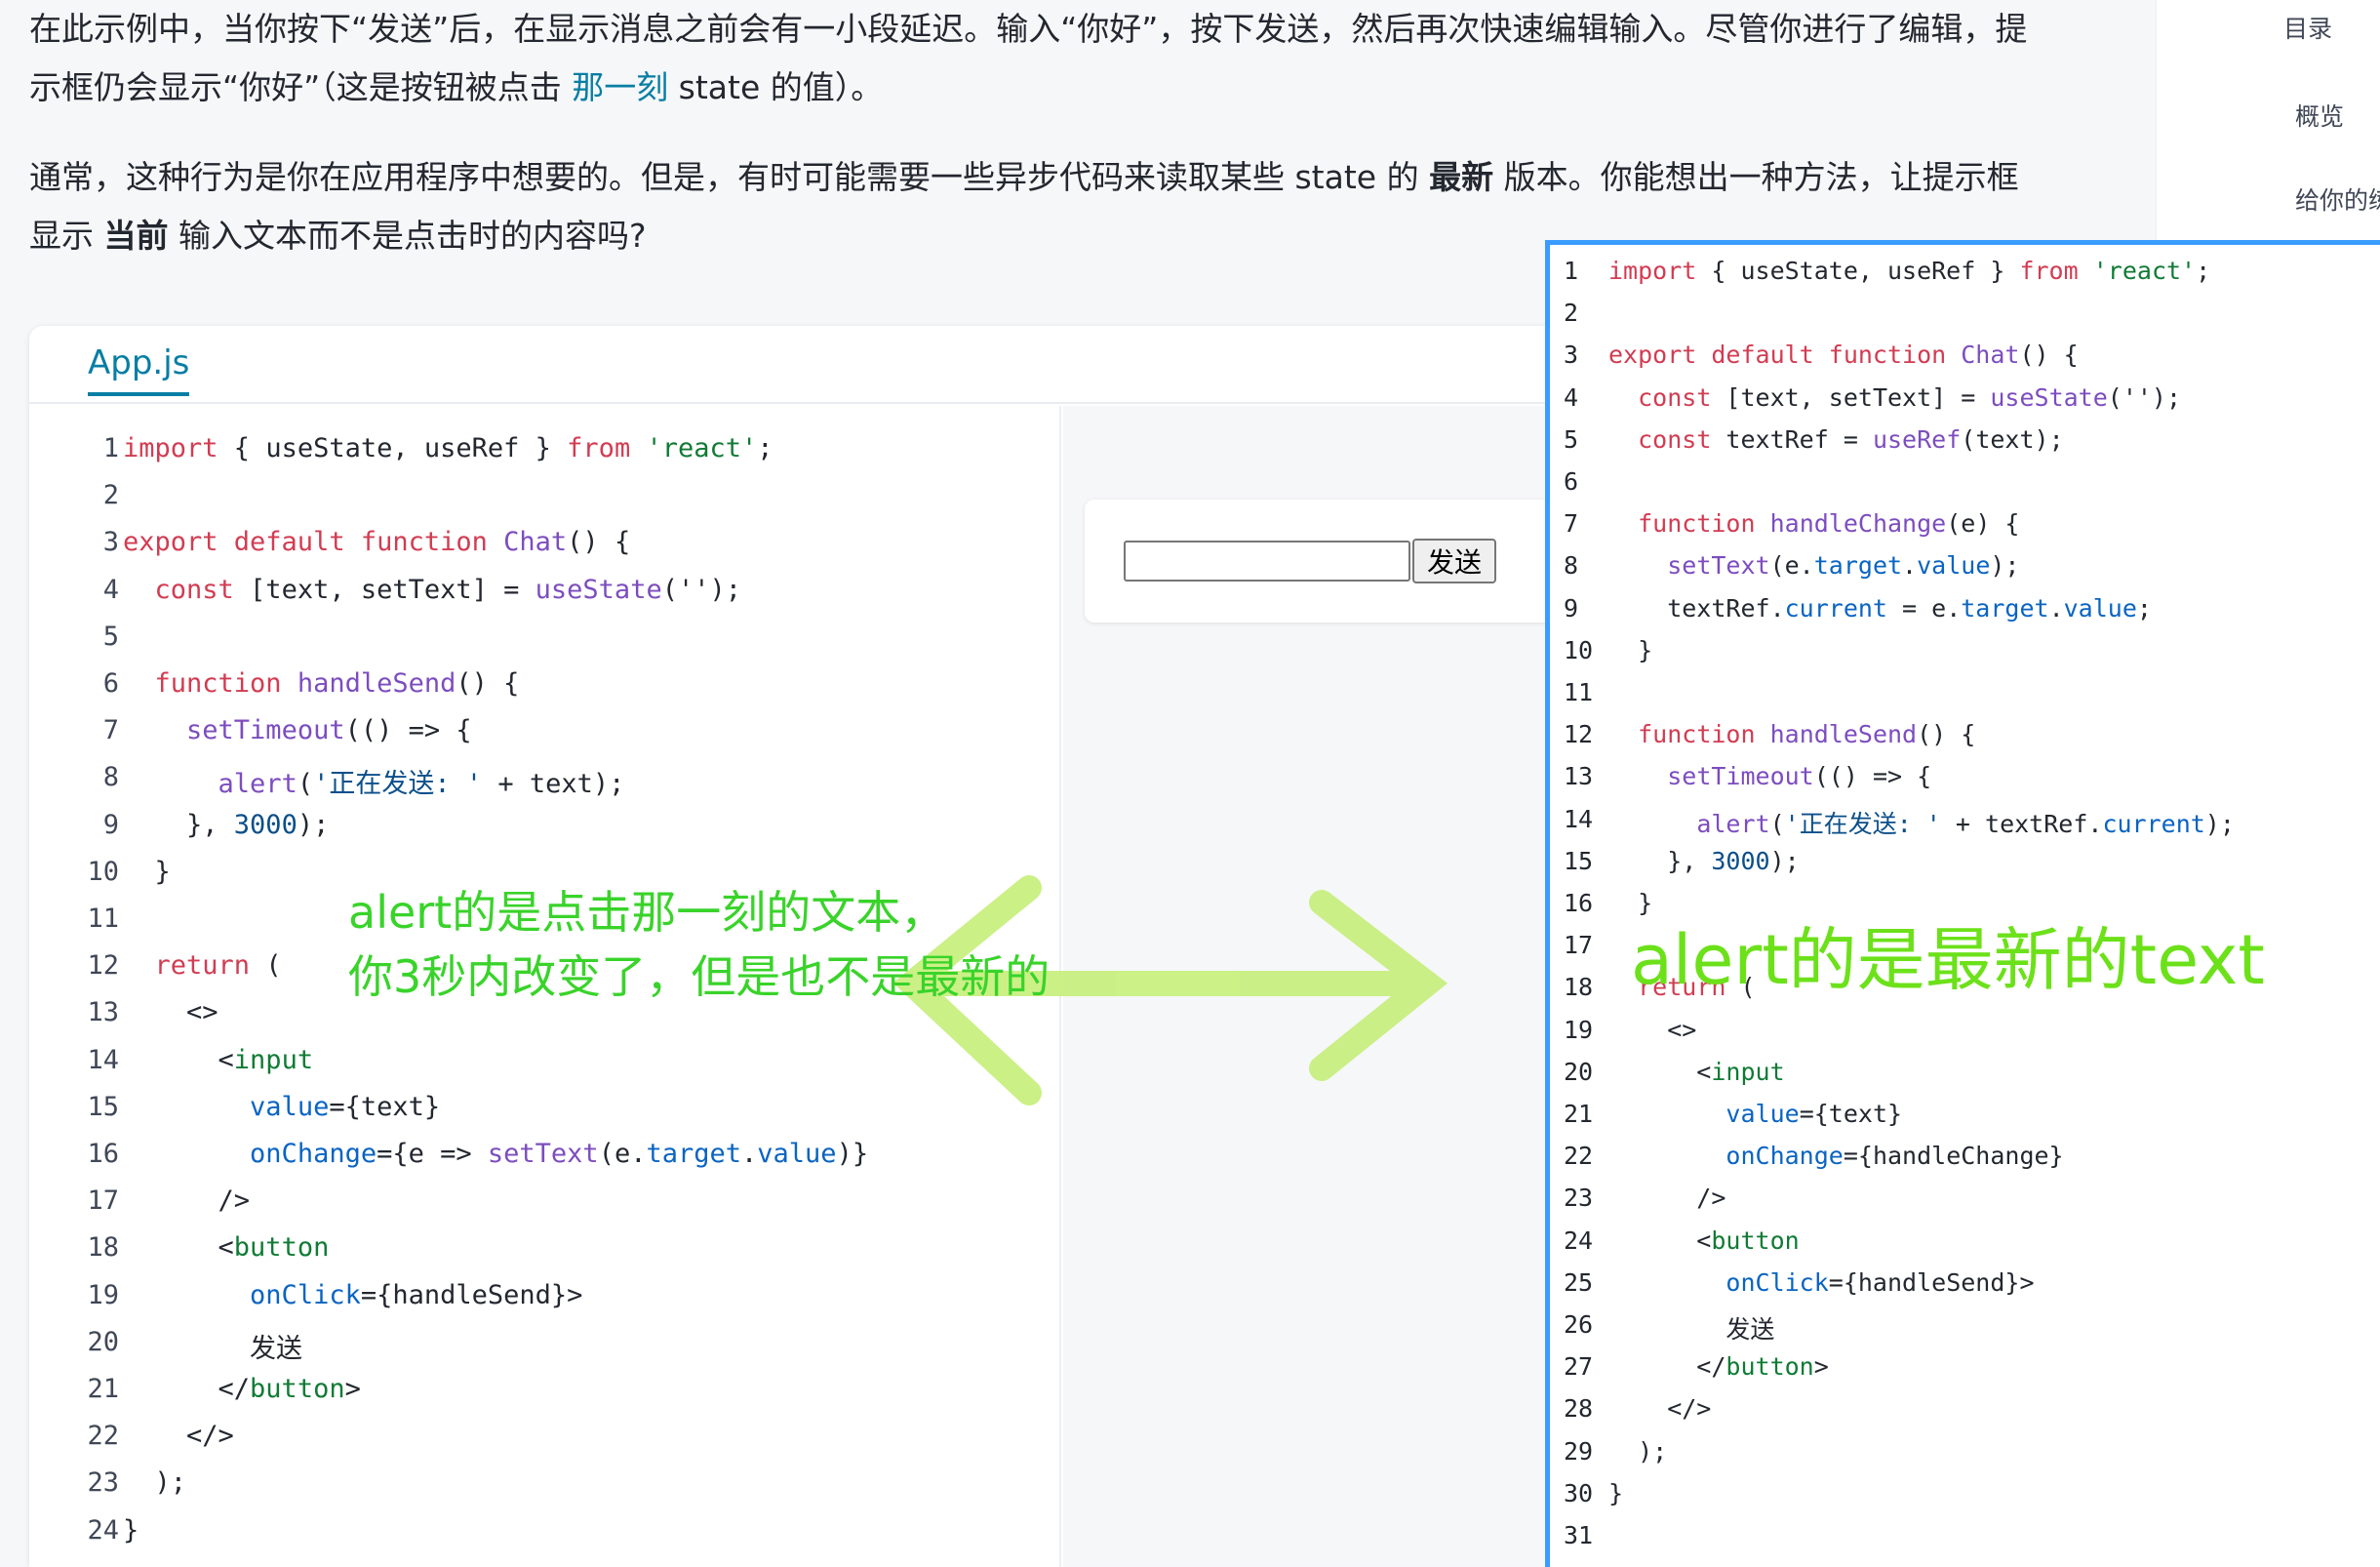 The width and height of the screenshot is (2380, 1567). What do you see at coordinates (1821, 1282) in the screenshot?
I see `right-code-line: onClick={handleSend}>` at bounding box center [1821, 1282].